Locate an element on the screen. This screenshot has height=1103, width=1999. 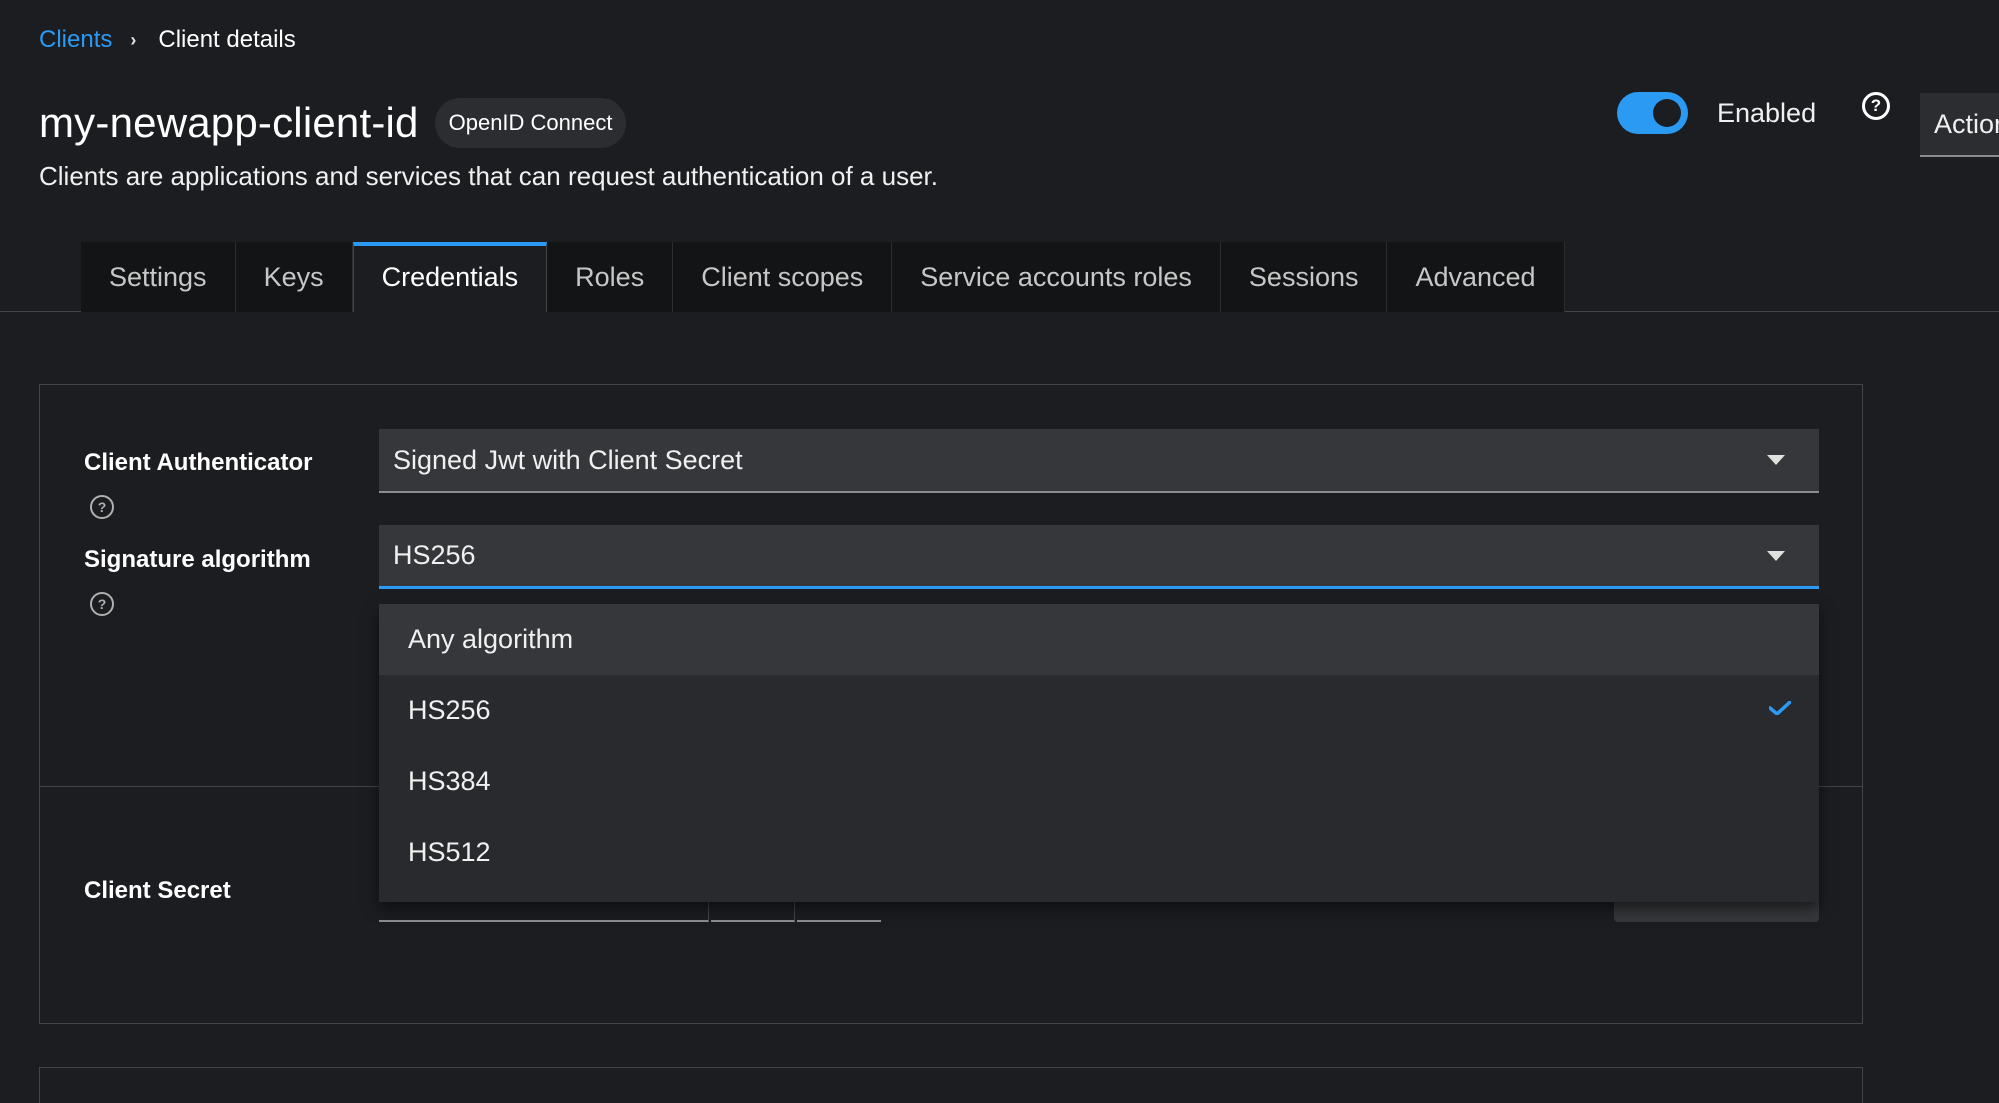
signature-algorithm-value: HS256 is located at coordinates (434, 555).